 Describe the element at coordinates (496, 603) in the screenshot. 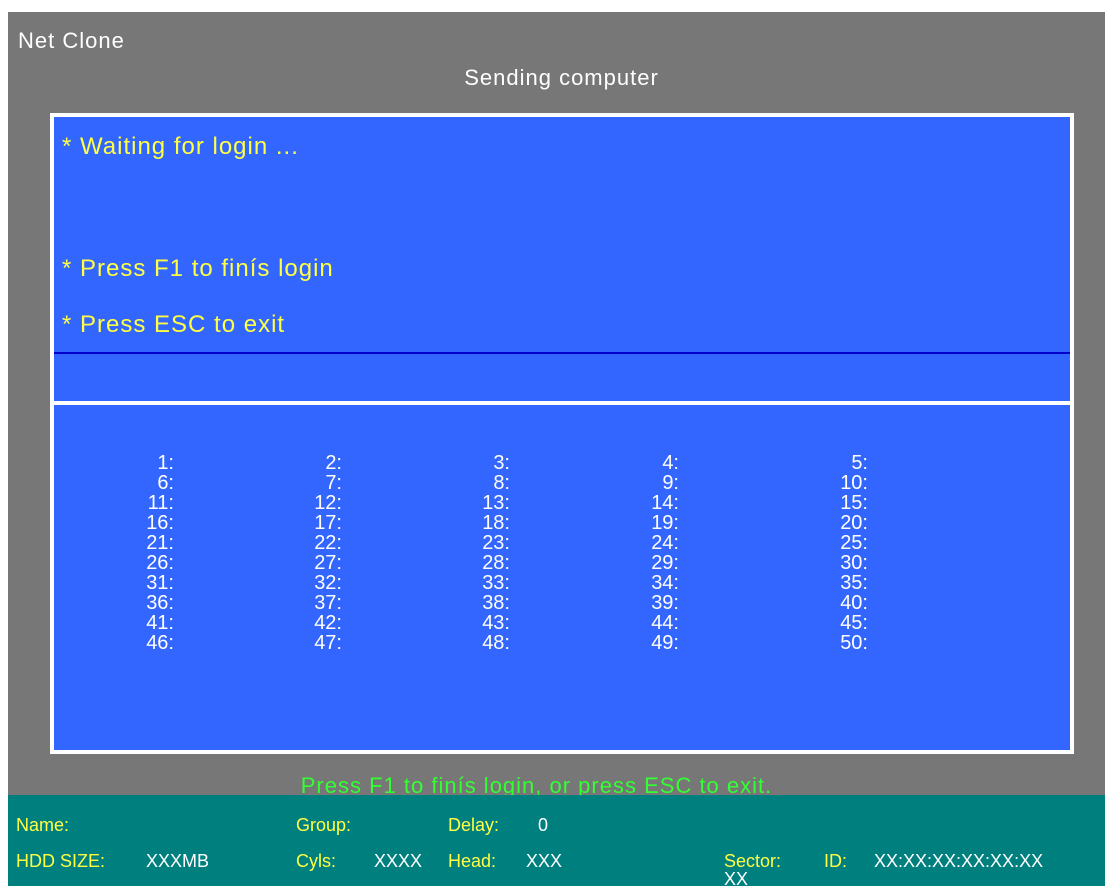

I see `slot-label: 38:` at that location.